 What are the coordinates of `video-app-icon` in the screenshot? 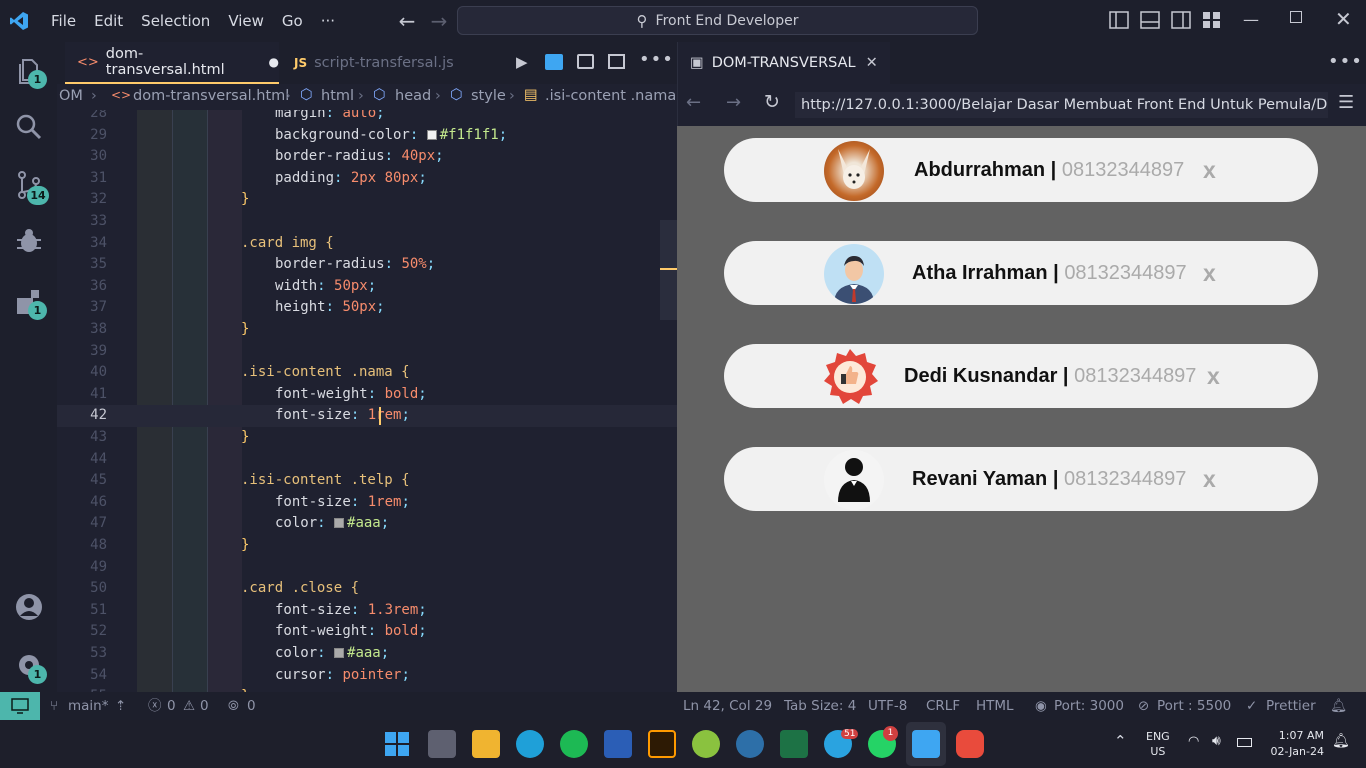 It's located at (970, 744).